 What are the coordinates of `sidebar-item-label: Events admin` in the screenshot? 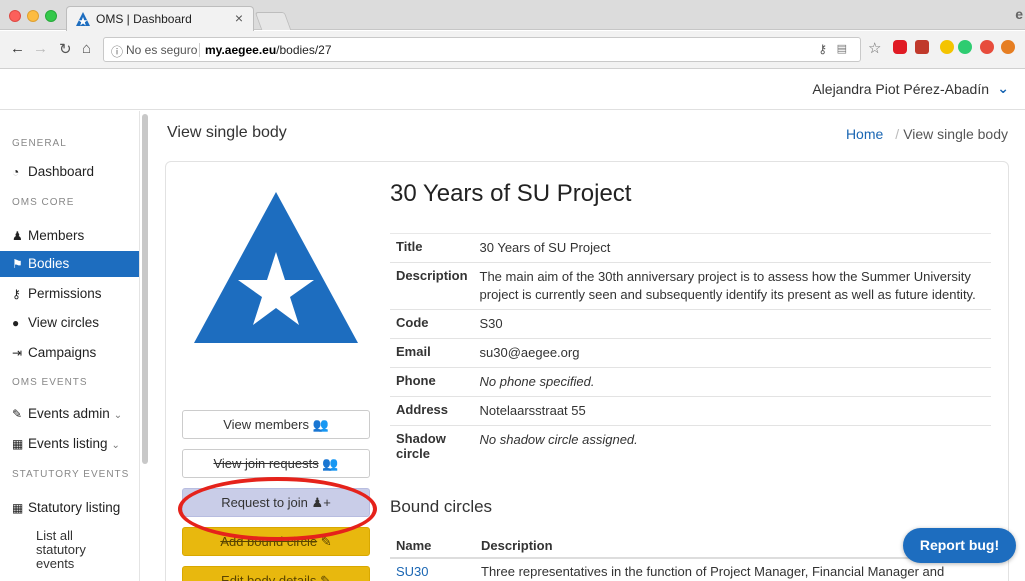 It's located at (69, 413).